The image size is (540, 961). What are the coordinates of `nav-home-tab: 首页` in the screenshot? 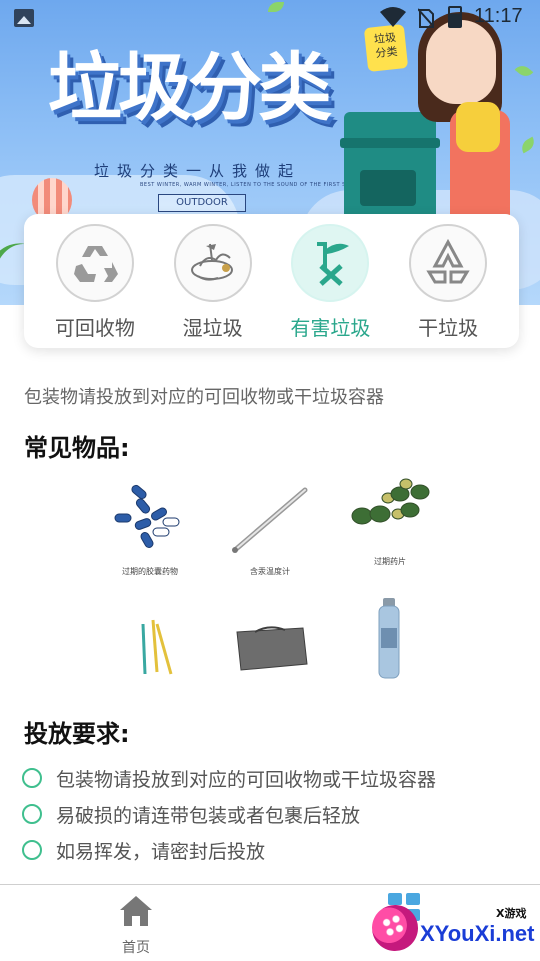 It's located at (136, 925).